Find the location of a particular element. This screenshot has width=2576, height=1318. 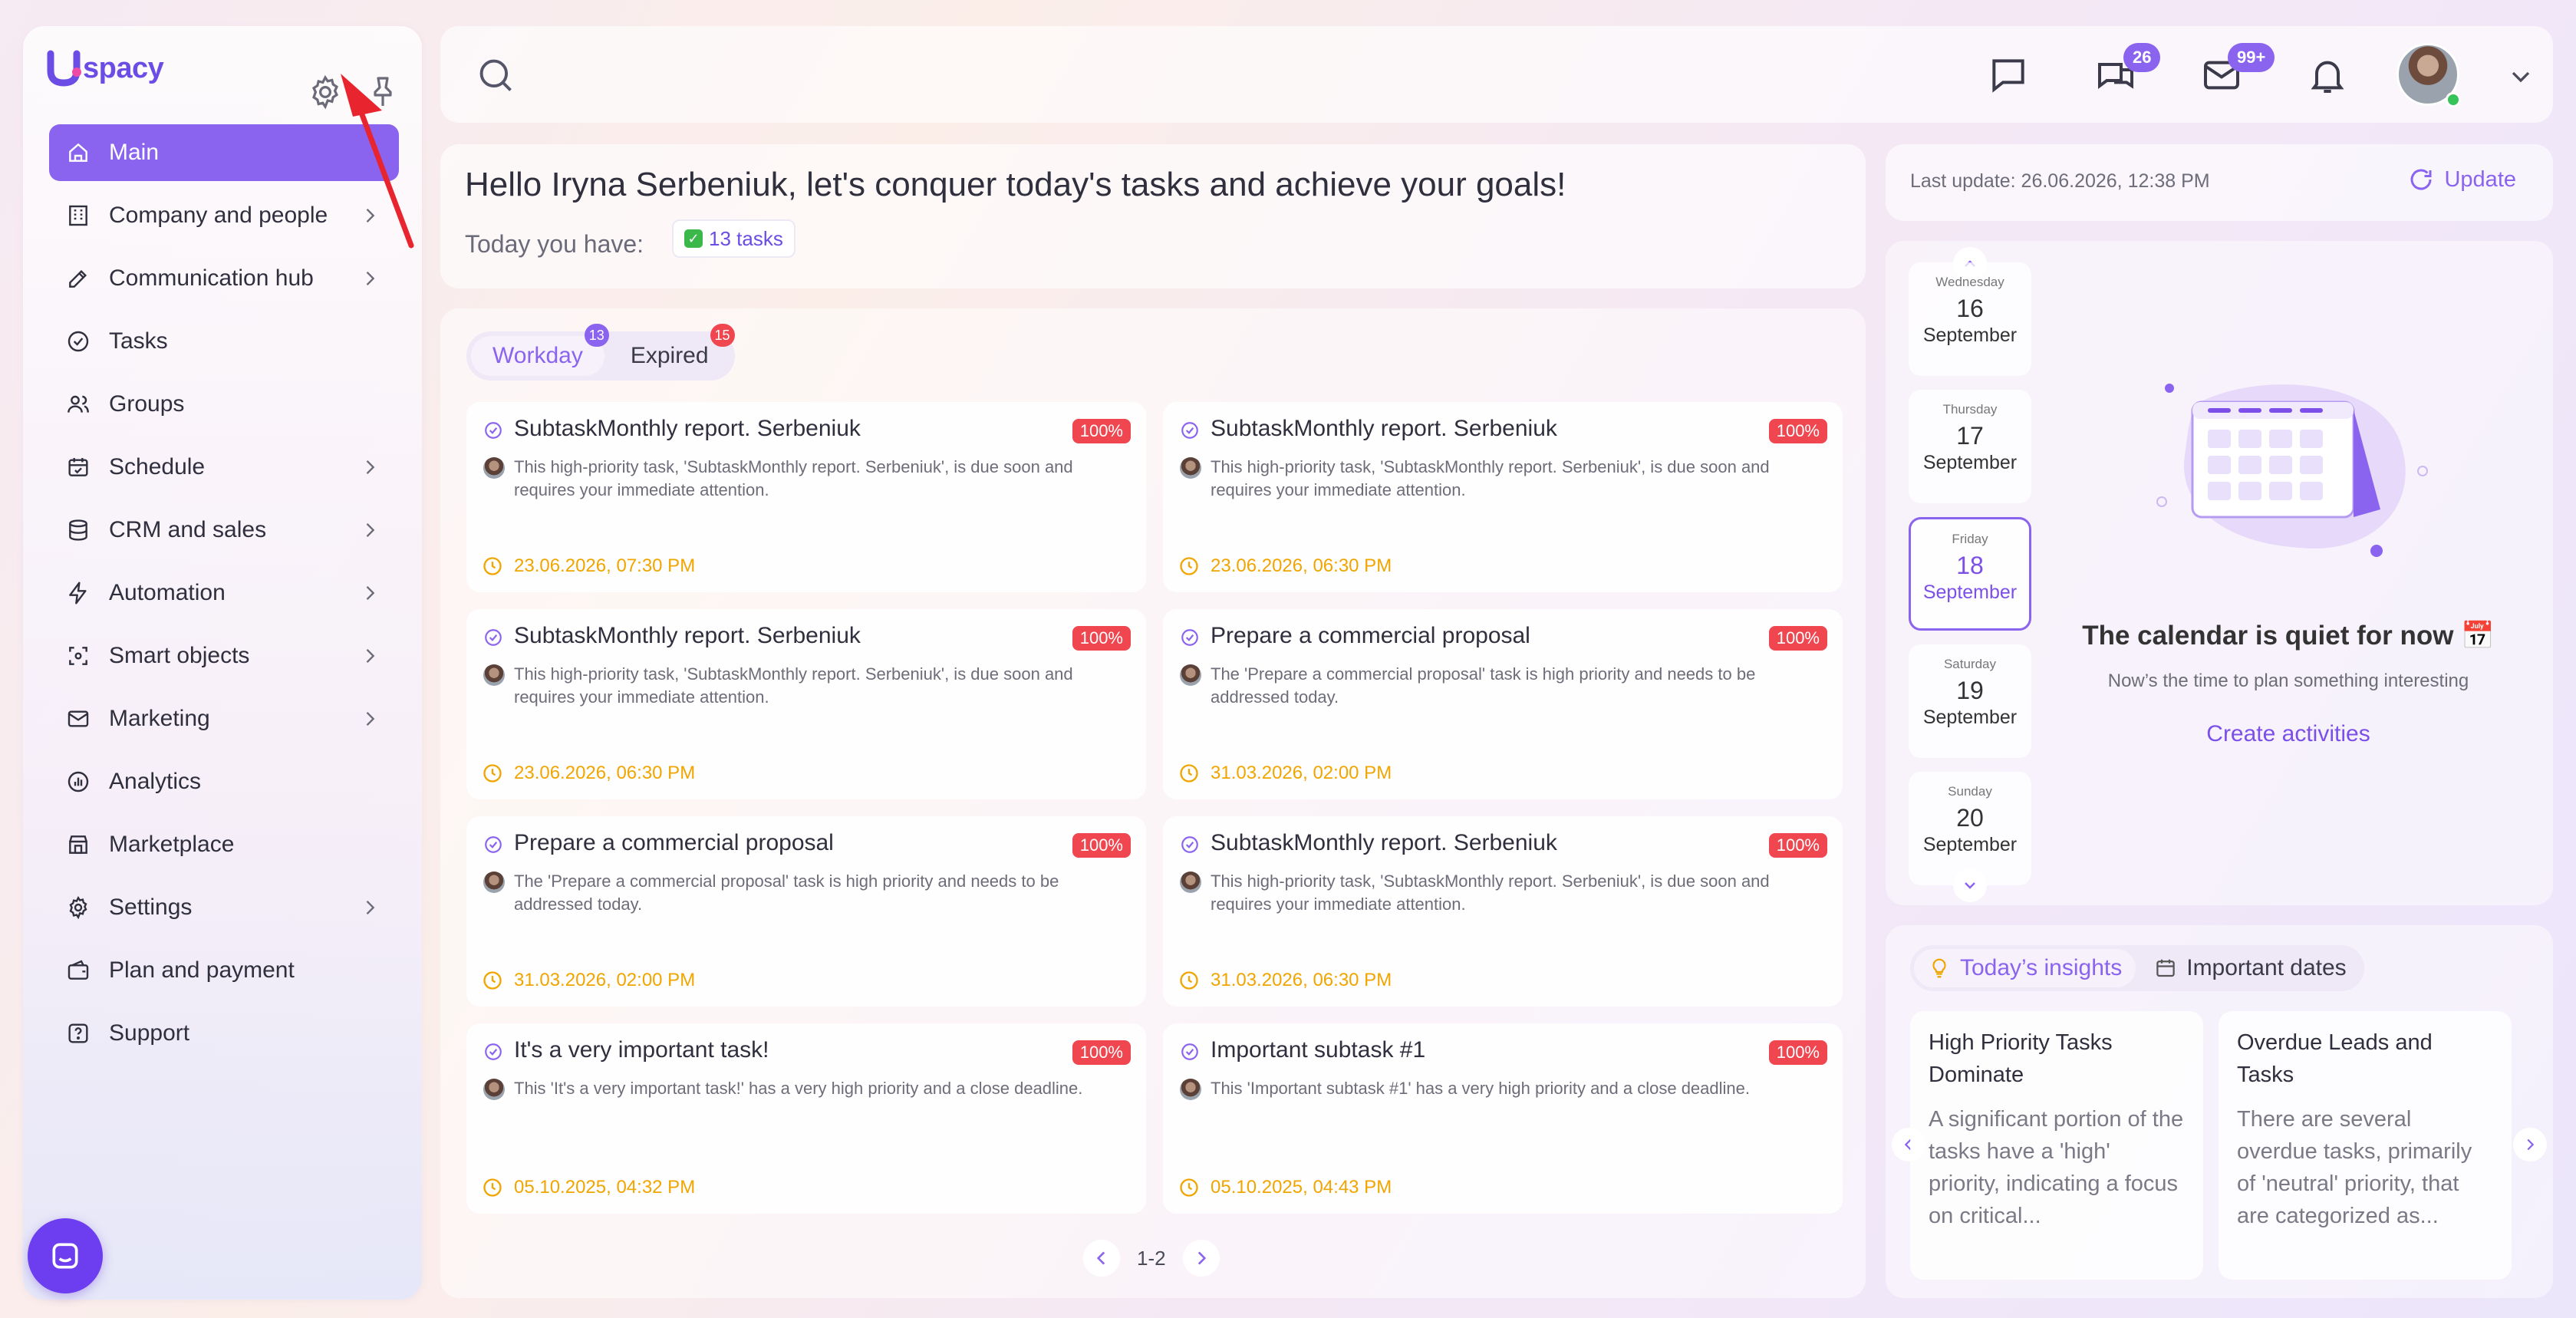

calendar-day-tile: Thursday 17 September is located at coordinates (1970, 447).